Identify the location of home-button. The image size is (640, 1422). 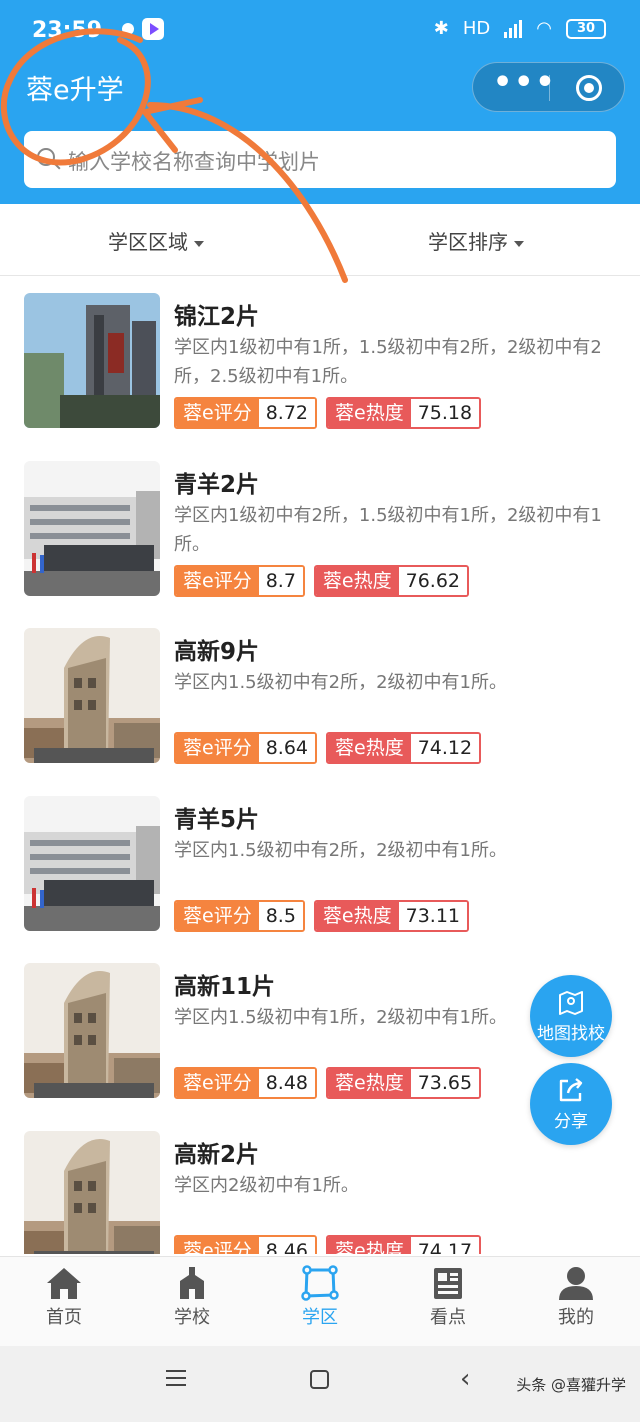
(319, 1379).